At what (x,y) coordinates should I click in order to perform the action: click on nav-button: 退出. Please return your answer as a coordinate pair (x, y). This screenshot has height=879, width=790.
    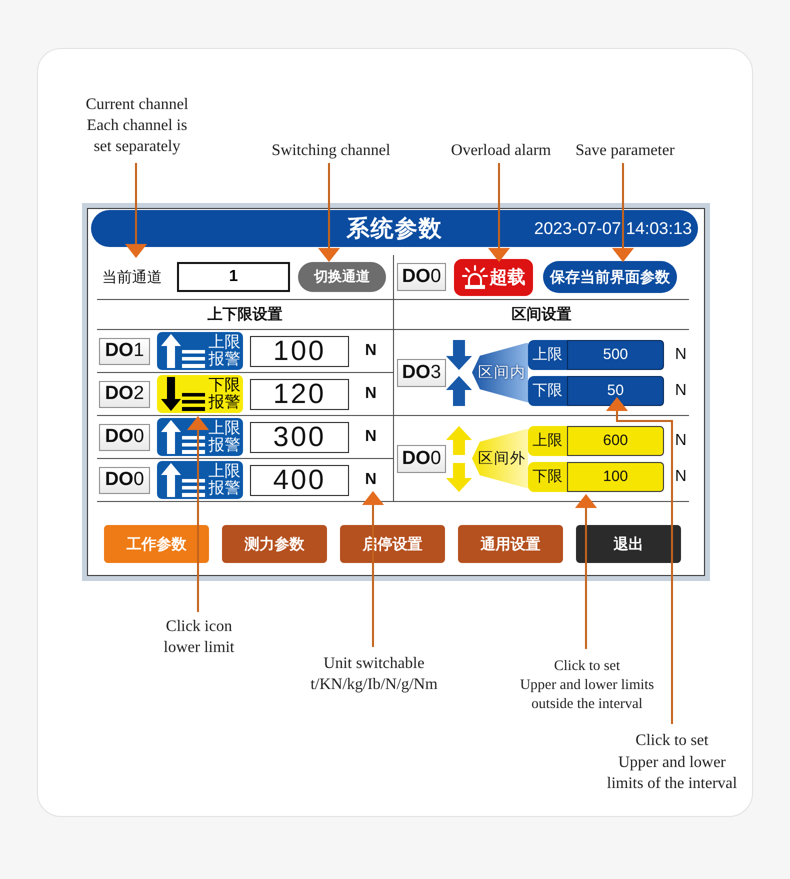
    Looking at the image, I should click on (628, 544).